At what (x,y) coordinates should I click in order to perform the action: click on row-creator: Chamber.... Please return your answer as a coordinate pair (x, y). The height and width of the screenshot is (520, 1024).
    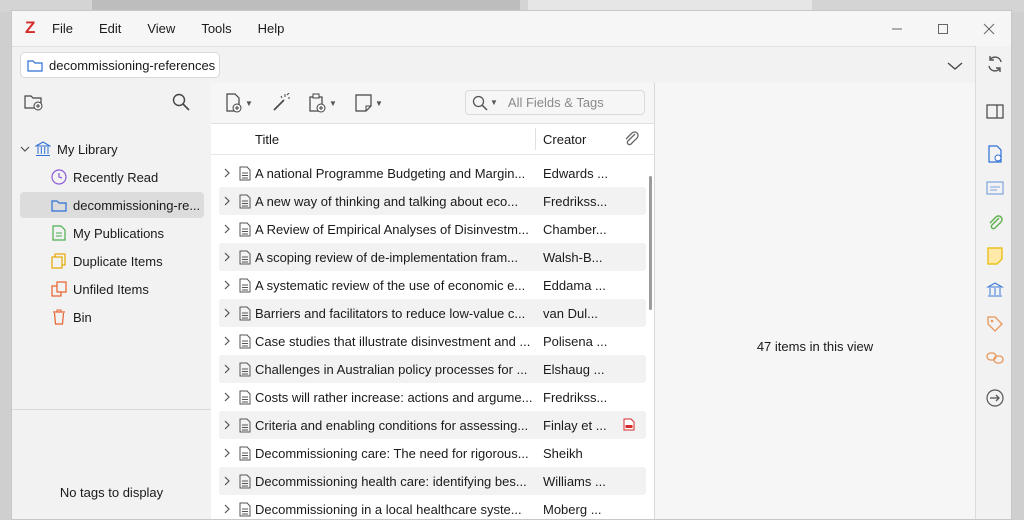
    Looking at the image, I should click on (575, 229).